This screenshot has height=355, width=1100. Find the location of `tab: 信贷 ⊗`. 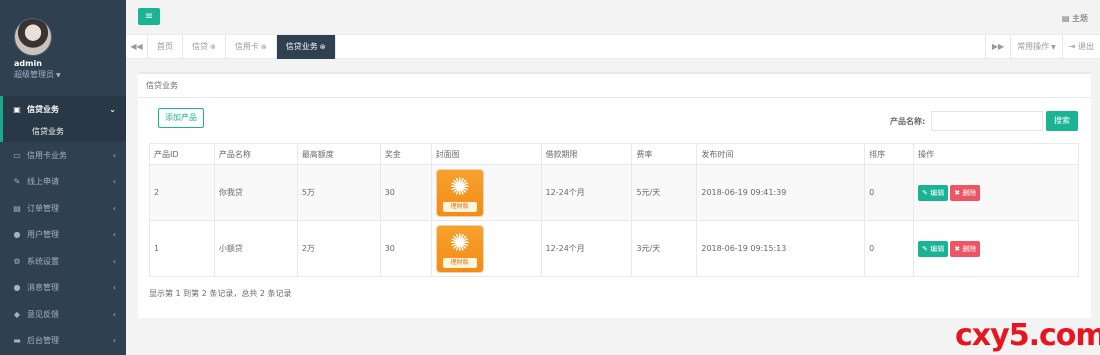

tab: 信贷 ⊗ is located at coordinates (204, 47).